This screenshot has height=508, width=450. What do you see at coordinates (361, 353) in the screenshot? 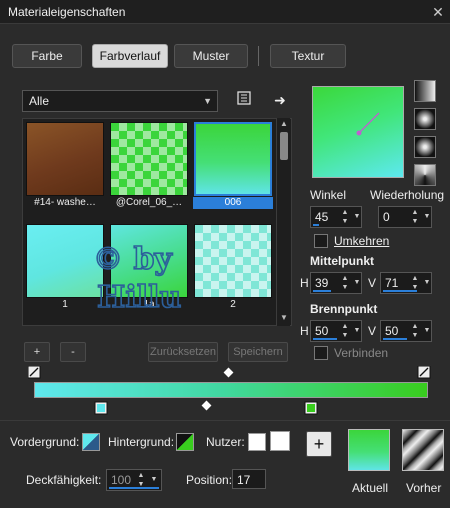
I see `link-label: Verbinden` at bounding box center [361, 353].